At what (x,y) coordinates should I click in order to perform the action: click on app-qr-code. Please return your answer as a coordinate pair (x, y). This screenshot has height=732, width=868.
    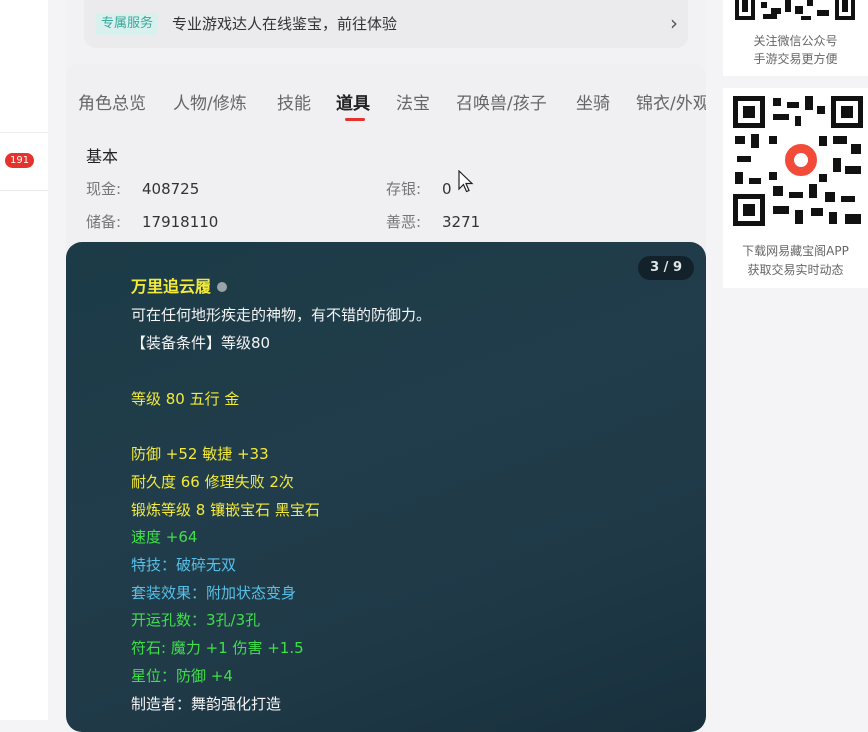
    Looking at the image, I should click on (798, 161).